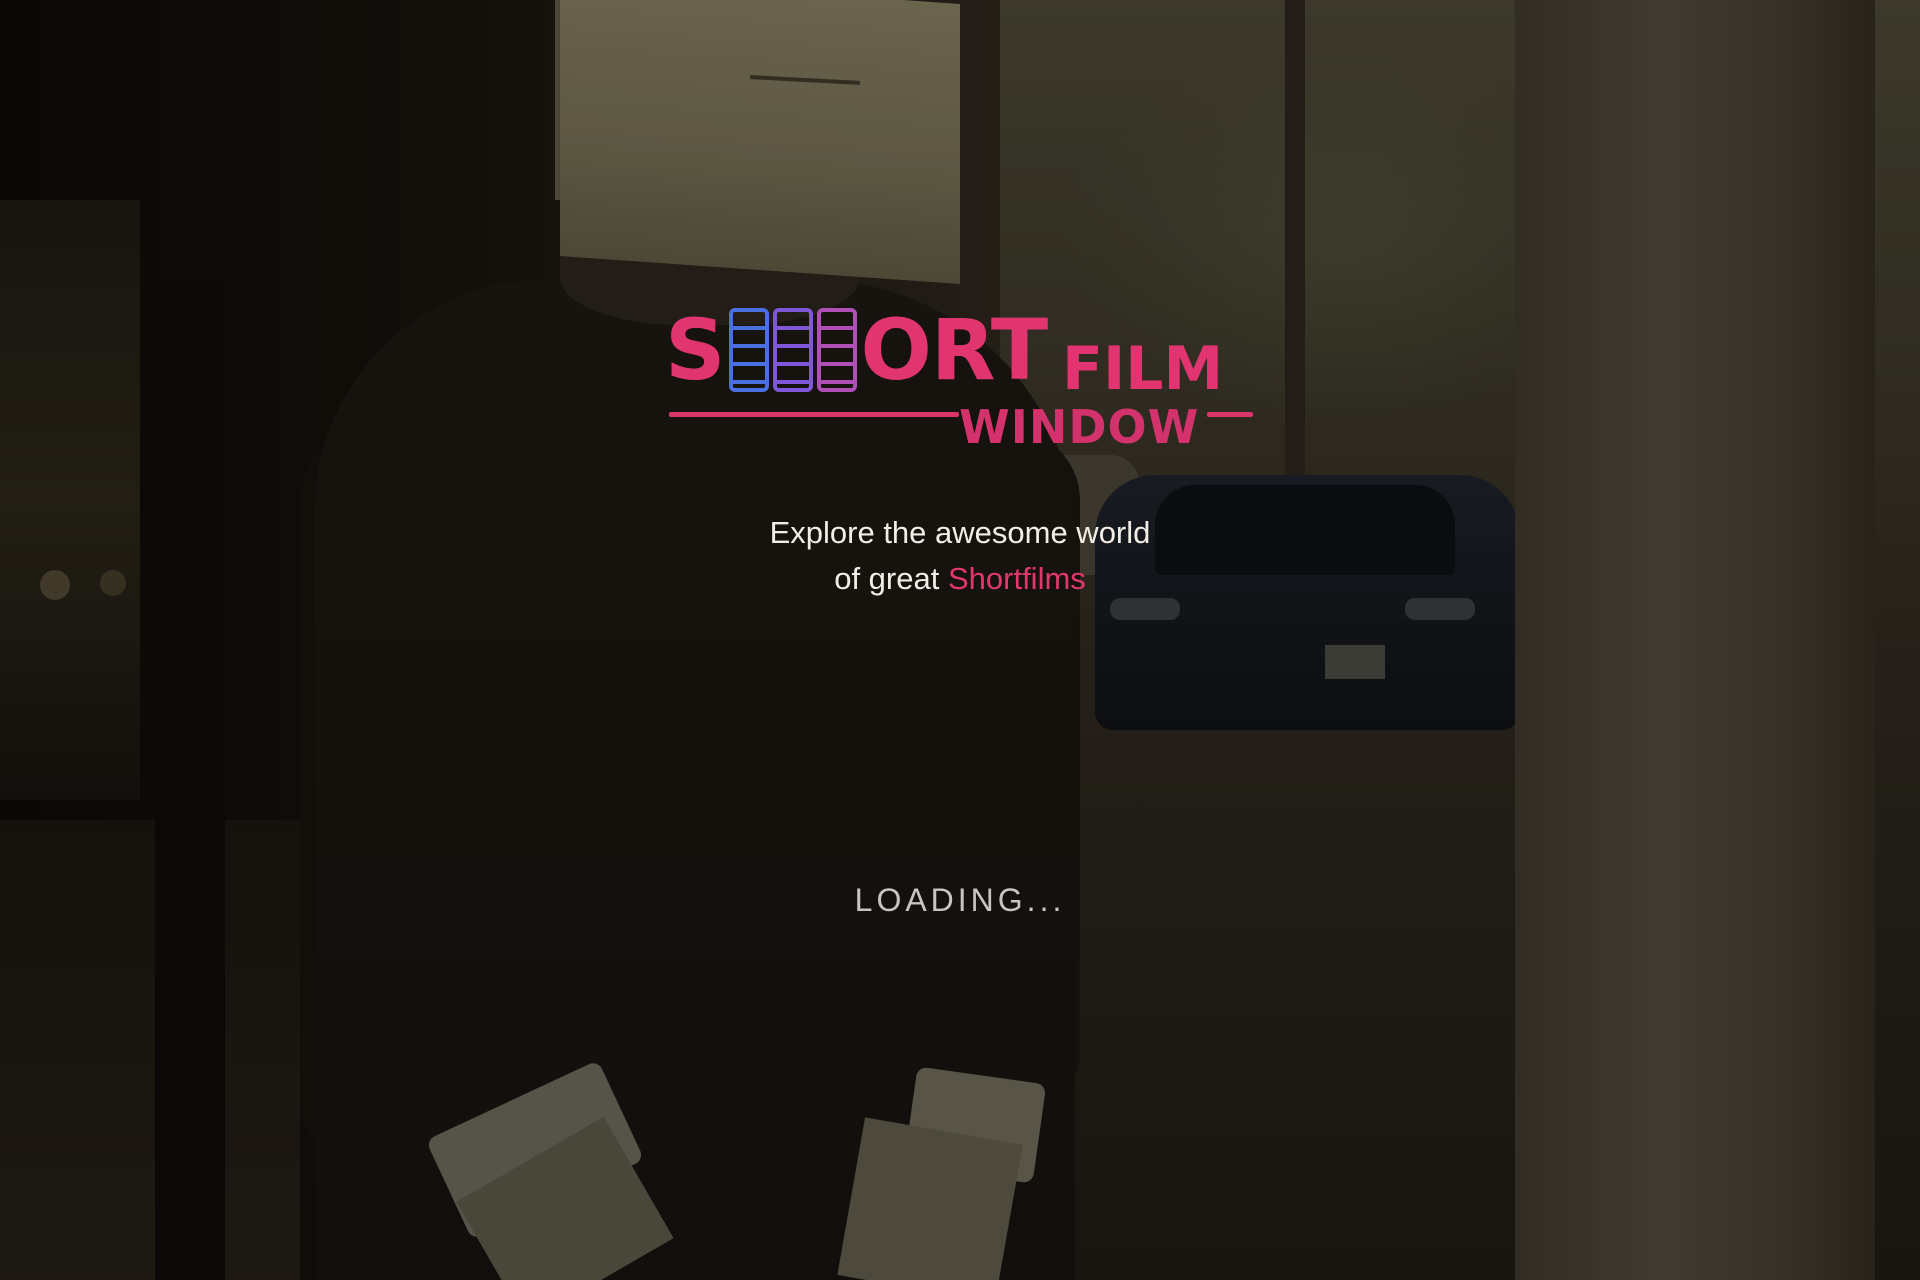 This screenshot has height=1280, width=1920. What do you see at coordinates (1079, 427) in the screenshot?
I see `logo-window-text: WINDOW` at bounding box center [1079, 427].